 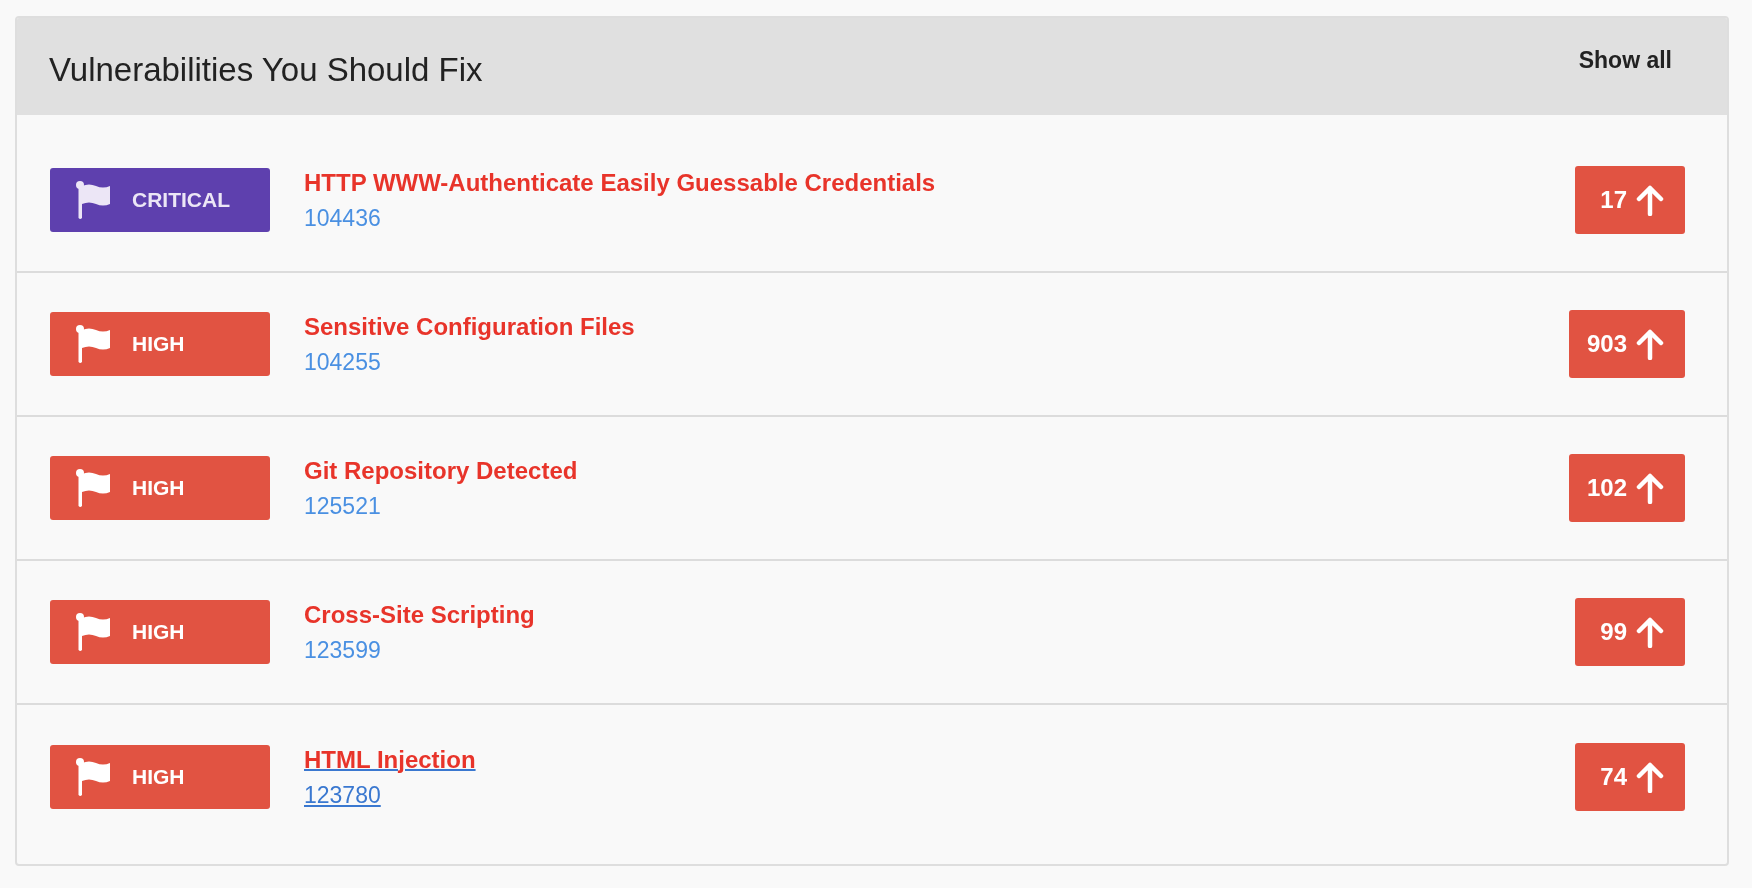 What do you see at coordinates (419, 614) in the screenshot?
I see `vulnerability-link: Cross-Site Scripting` at bounding box center [419, 614].